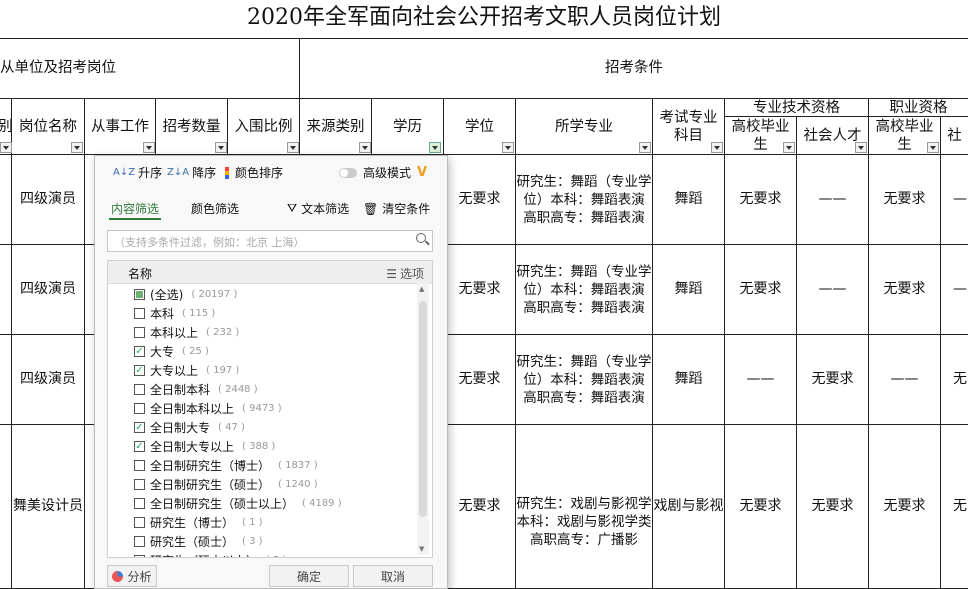  What do you see at coordinates (204, 554) in the screenshot?
I see `item-label: 研究生（硕士以上）` at bounding box center [204, 554].